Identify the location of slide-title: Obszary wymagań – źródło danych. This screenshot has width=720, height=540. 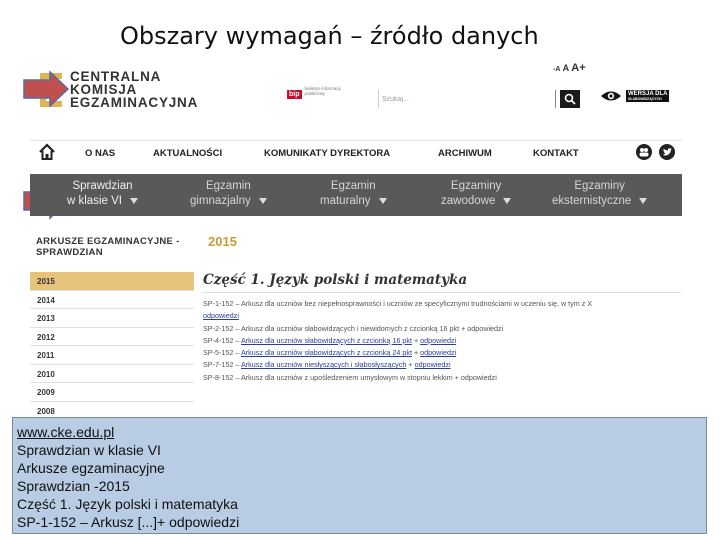
(329, 36).